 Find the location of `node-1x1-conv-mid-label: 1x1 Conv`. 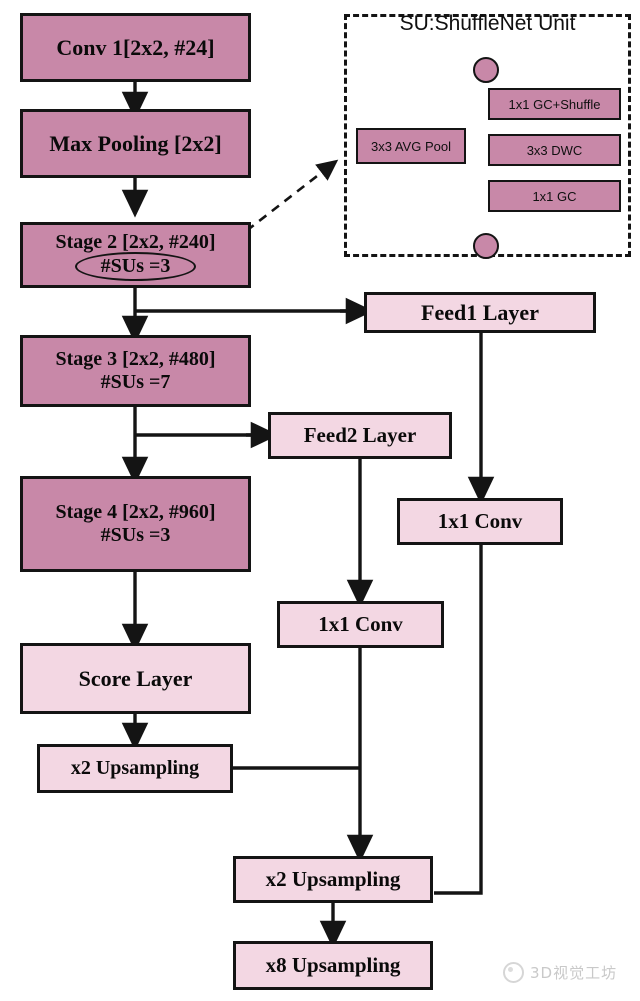

node-1x1-conv-mid-label: 1x1 Conv is located at coordinates (360, 624).